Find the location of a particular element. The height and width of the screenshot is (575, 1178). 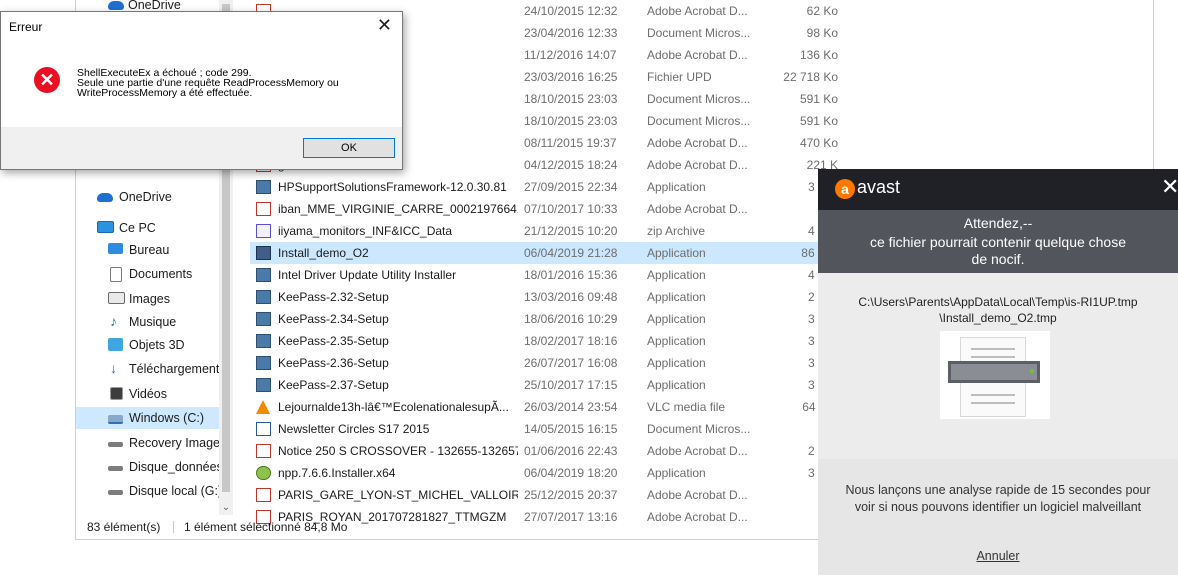

desktop-icon is located at coordinates (115, 248).